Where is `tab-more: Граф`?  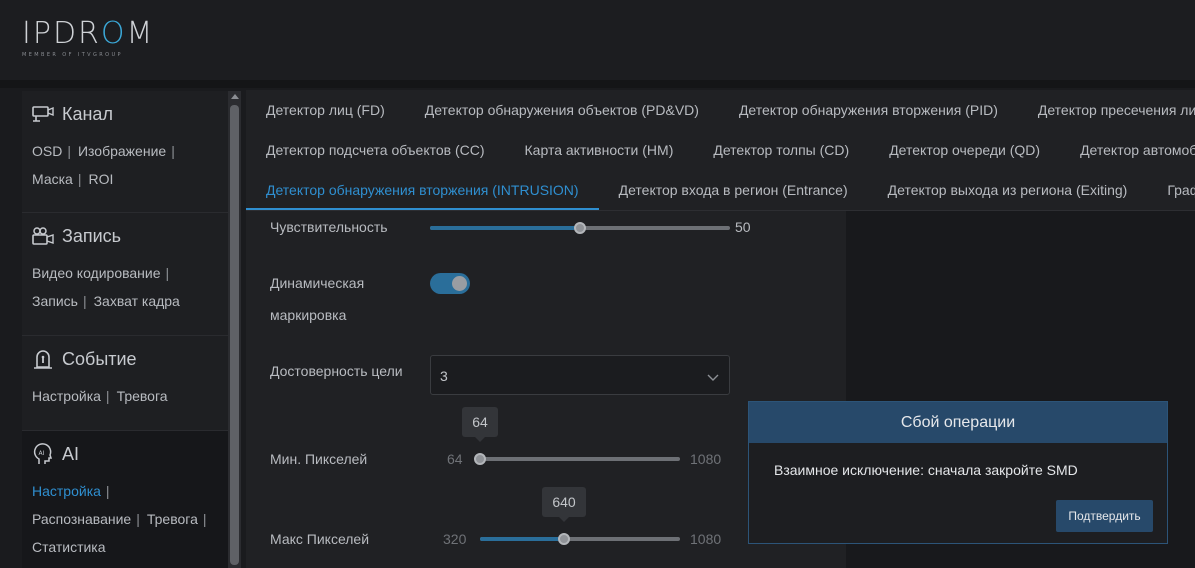 tab-more: Граф is located at coordinates (1171, 190).